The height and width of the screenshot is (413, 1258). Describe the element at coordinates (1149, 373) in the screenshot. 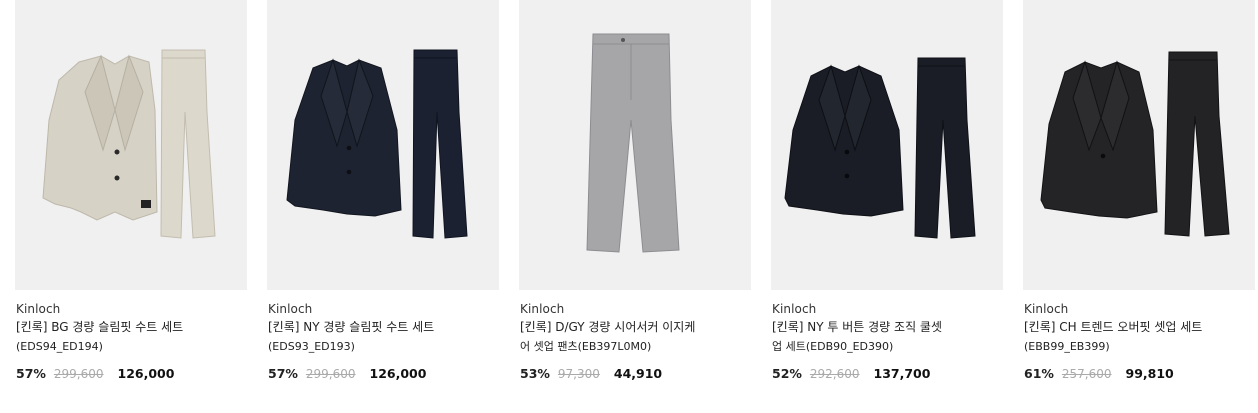

I see `sale-price: 99,810` at that location.